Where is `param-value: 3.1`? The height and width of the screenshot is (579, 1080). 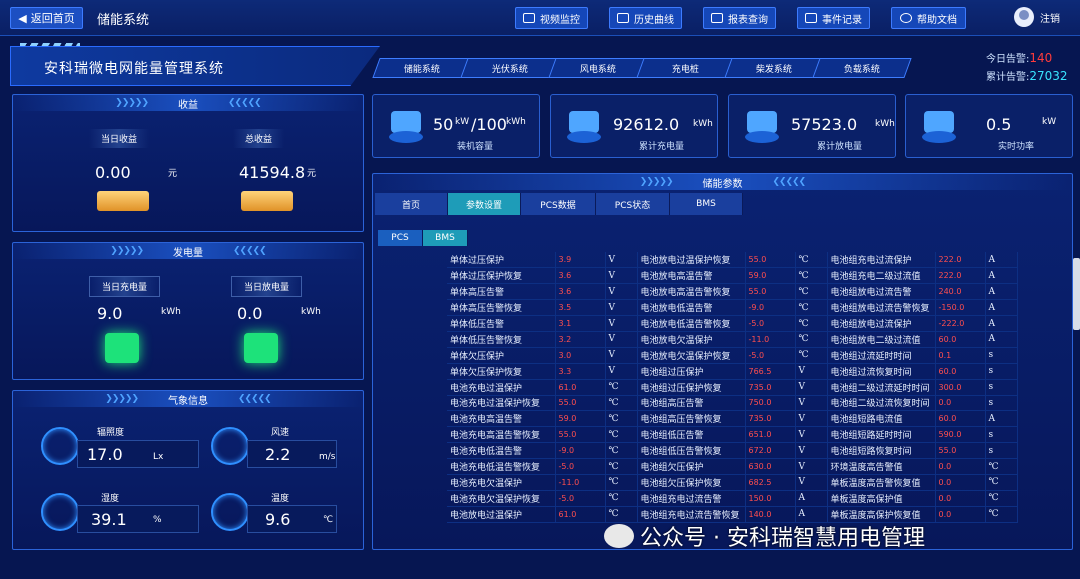
param-value: 3.1 is located at coordinates (580, 323).